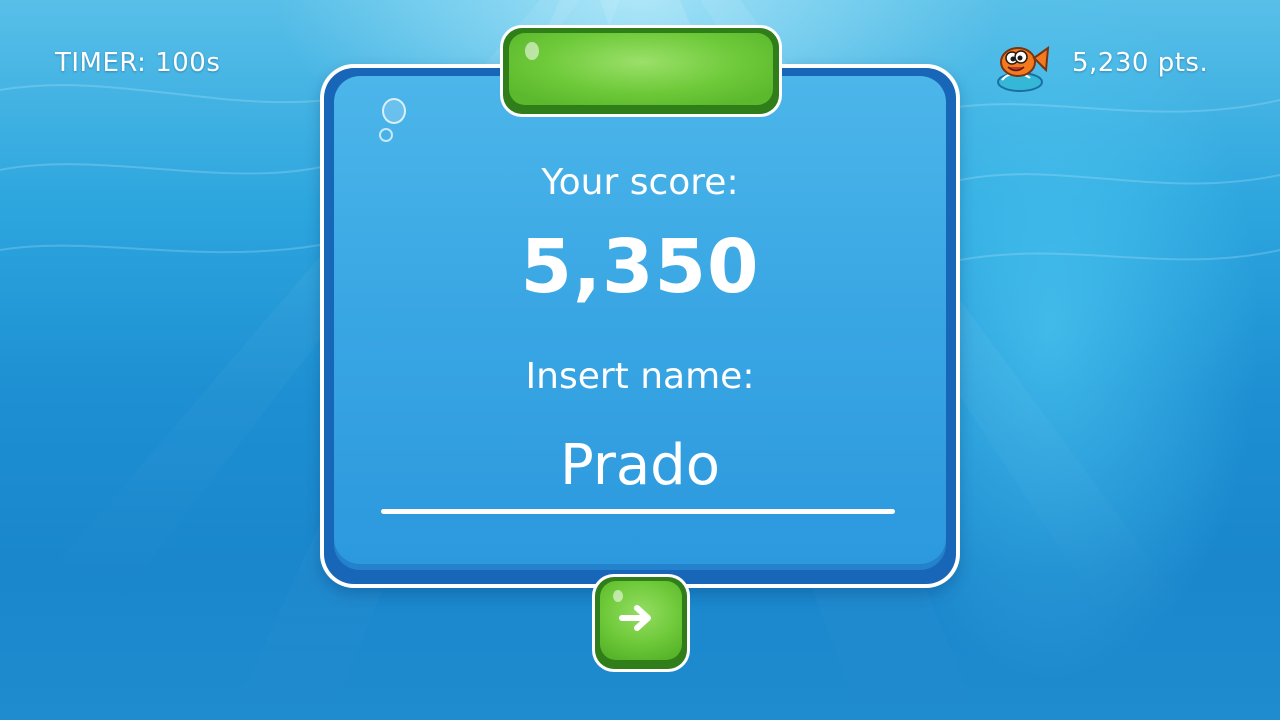 The width and height of the screenshot is (1280, 720). What do you see at coordinates (1023, 68) in the screenshot?
I see `fish-icon` at bounding box center [1023, 68].